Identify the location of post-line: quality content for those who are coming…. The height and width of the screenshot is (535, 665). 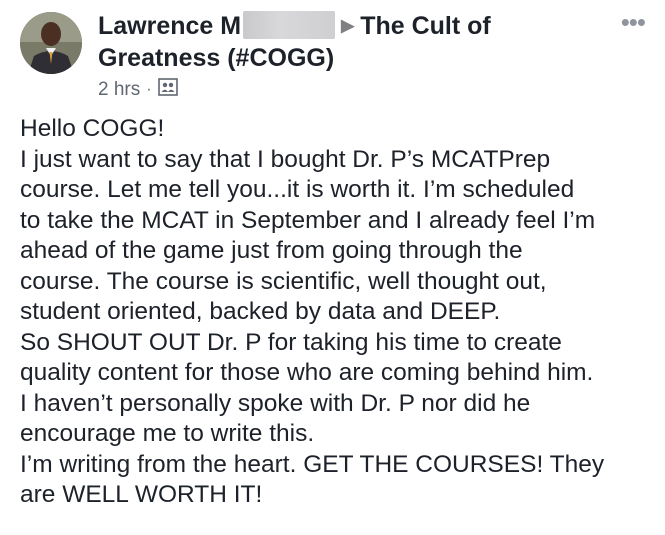
(307, 372).